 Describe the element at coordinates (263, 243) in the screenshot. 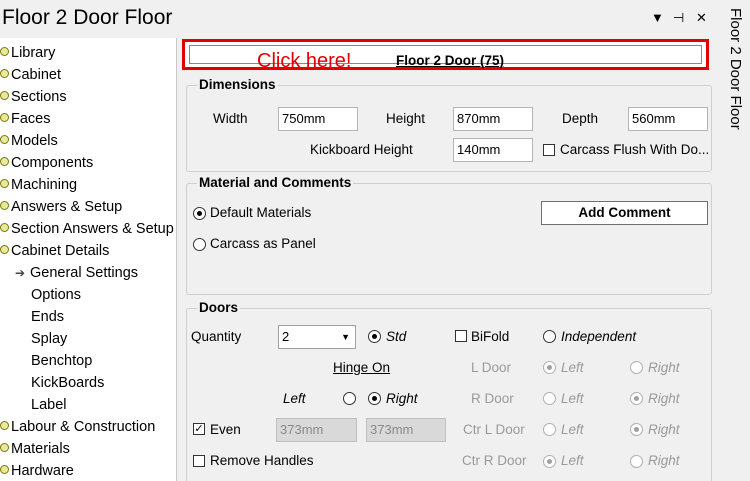

I see `carcass-as-panel-label: Carcass as Panel` at that location.